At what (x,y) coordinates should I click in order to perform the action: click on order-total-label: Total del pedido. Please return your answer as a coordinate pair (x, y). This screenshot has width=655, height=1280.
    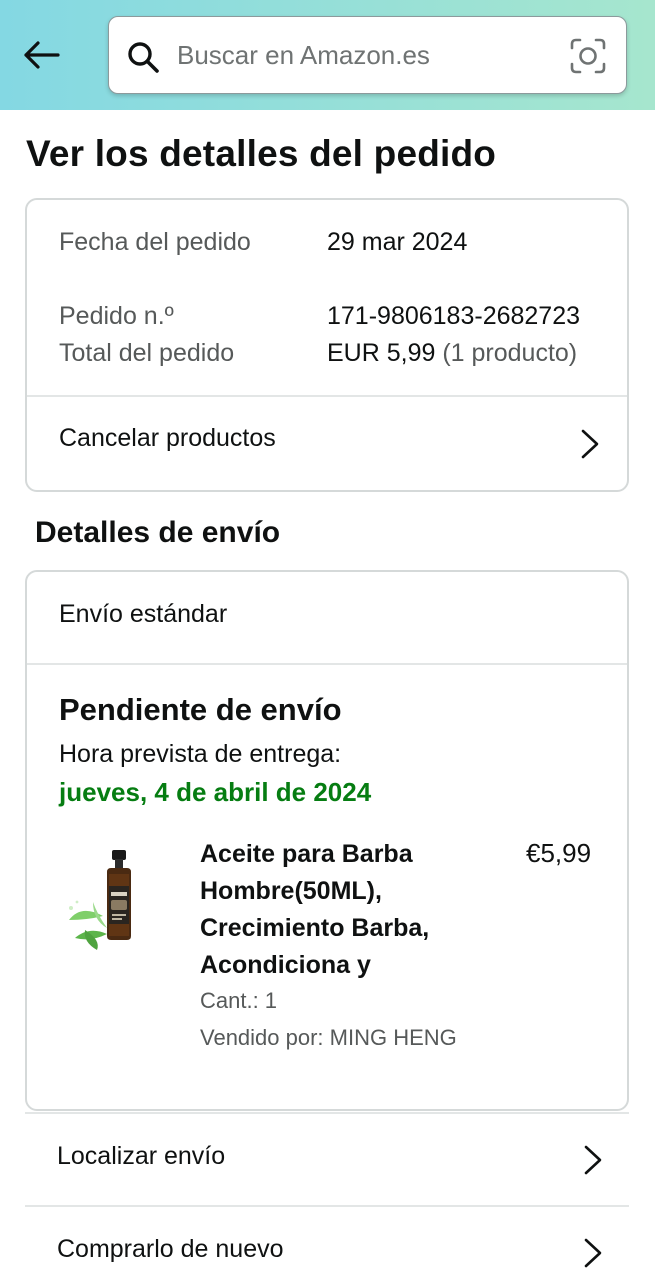
    Looking at the image, I should click on (147, 353).